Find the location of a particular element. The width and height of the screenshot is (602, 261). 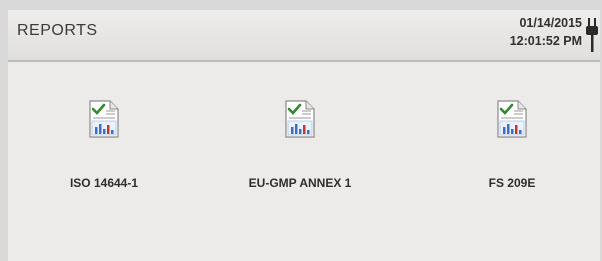

report-iso-14644-1-button: ISO 14644-1 is located at coordinates (104, 150).